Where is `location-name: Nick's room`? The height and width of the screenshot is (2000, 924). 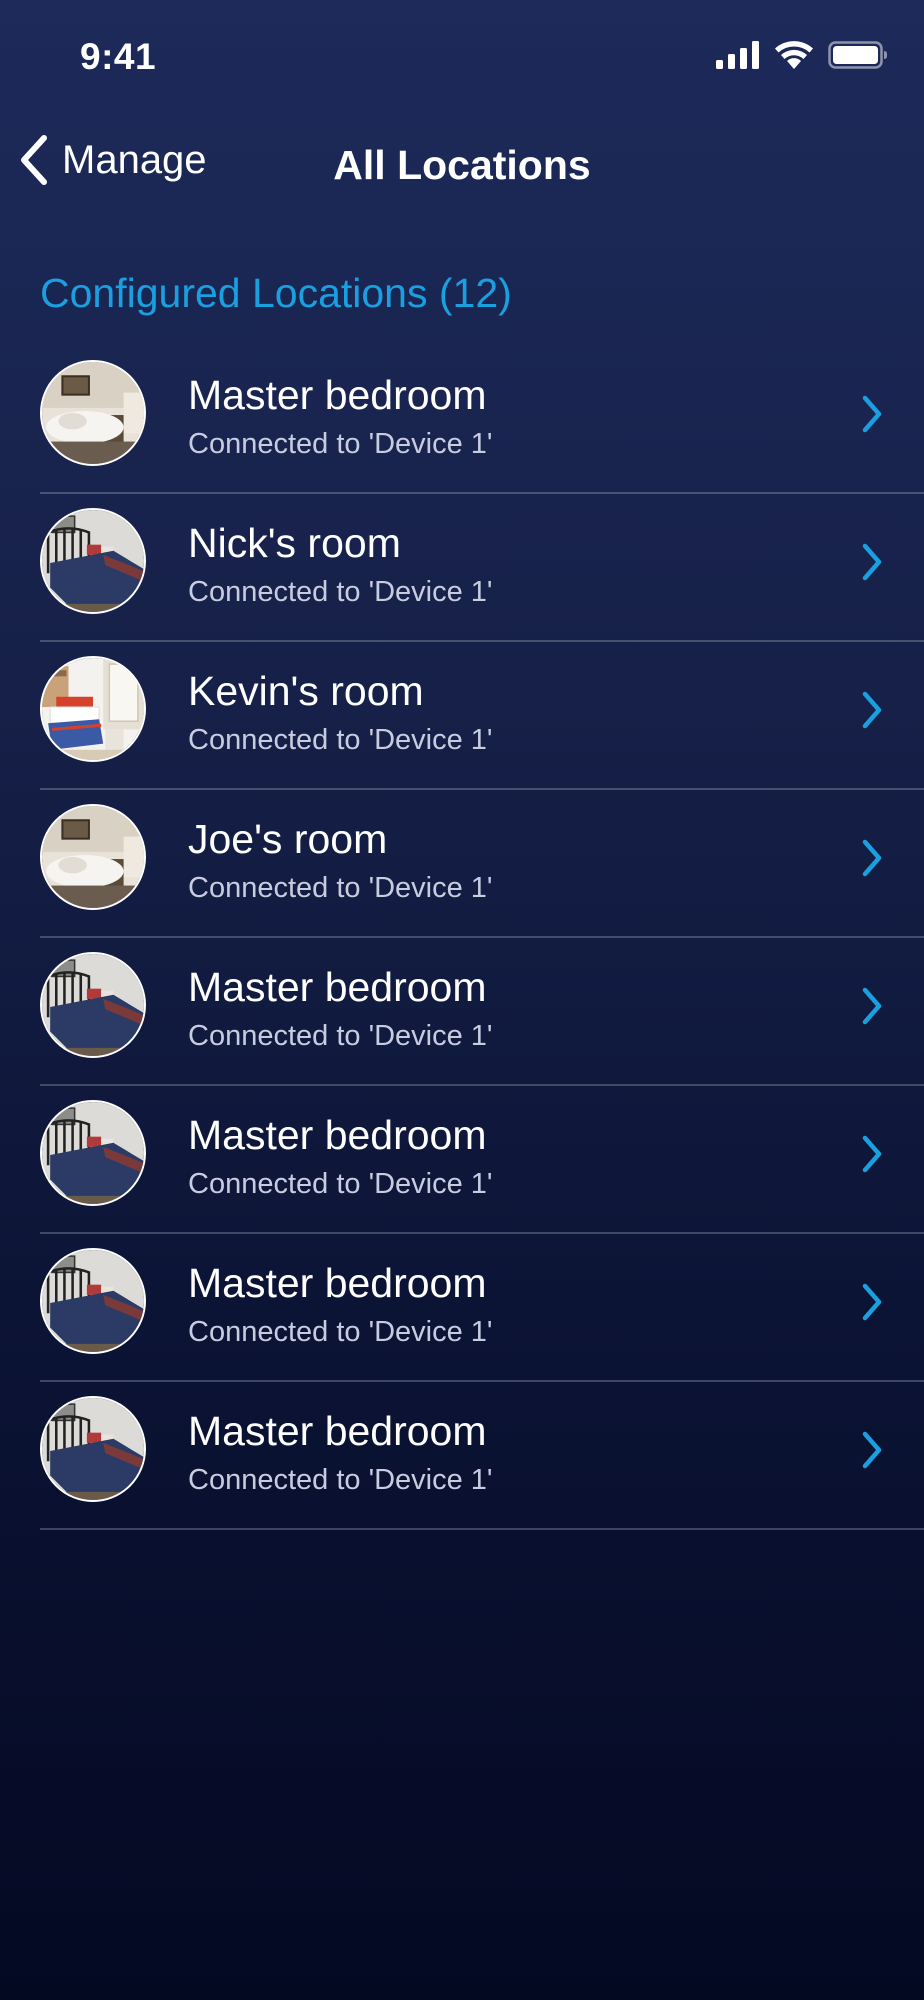 location-name: Nick's room is located at coordinates (294, 543).